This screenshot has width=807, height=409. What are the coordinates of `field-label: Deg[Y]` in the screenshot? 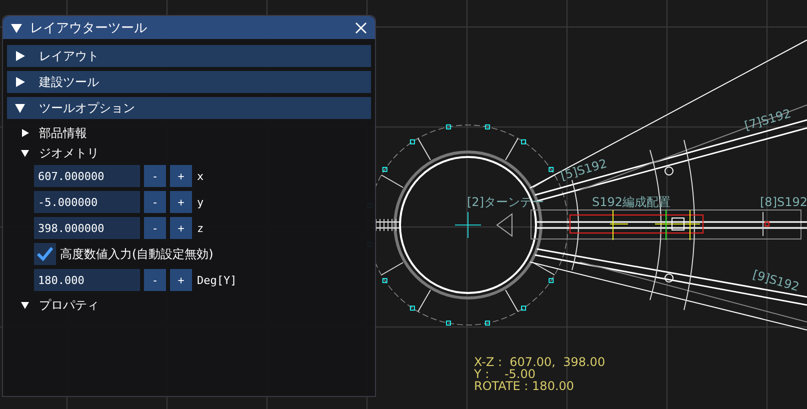 It's located at (217, 280).